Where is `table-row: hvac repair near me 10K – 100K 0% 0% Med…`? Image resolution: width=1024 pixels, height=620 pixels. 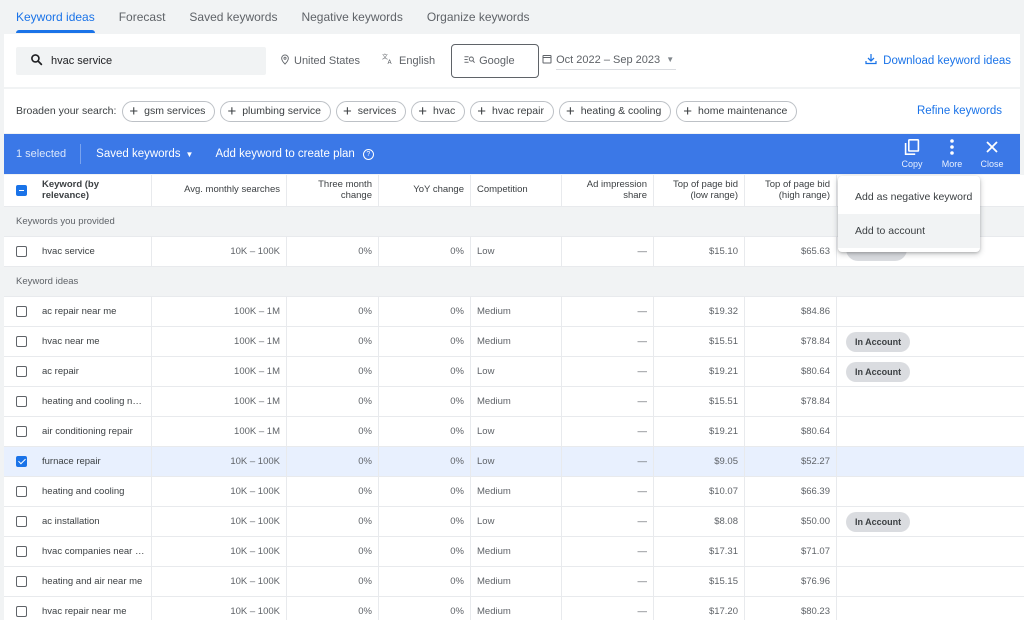
table-row: hvac repair near me 10K – 100K 0% 0% Med… is located at coordinates (514, 608).